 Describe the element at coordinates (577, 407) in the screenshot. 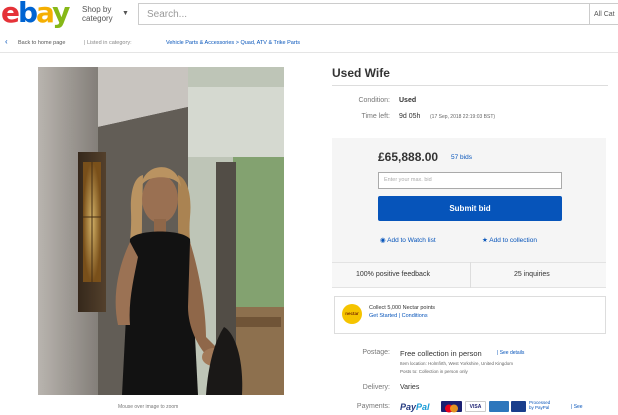

I see `payment-see-link: | See` at that location.